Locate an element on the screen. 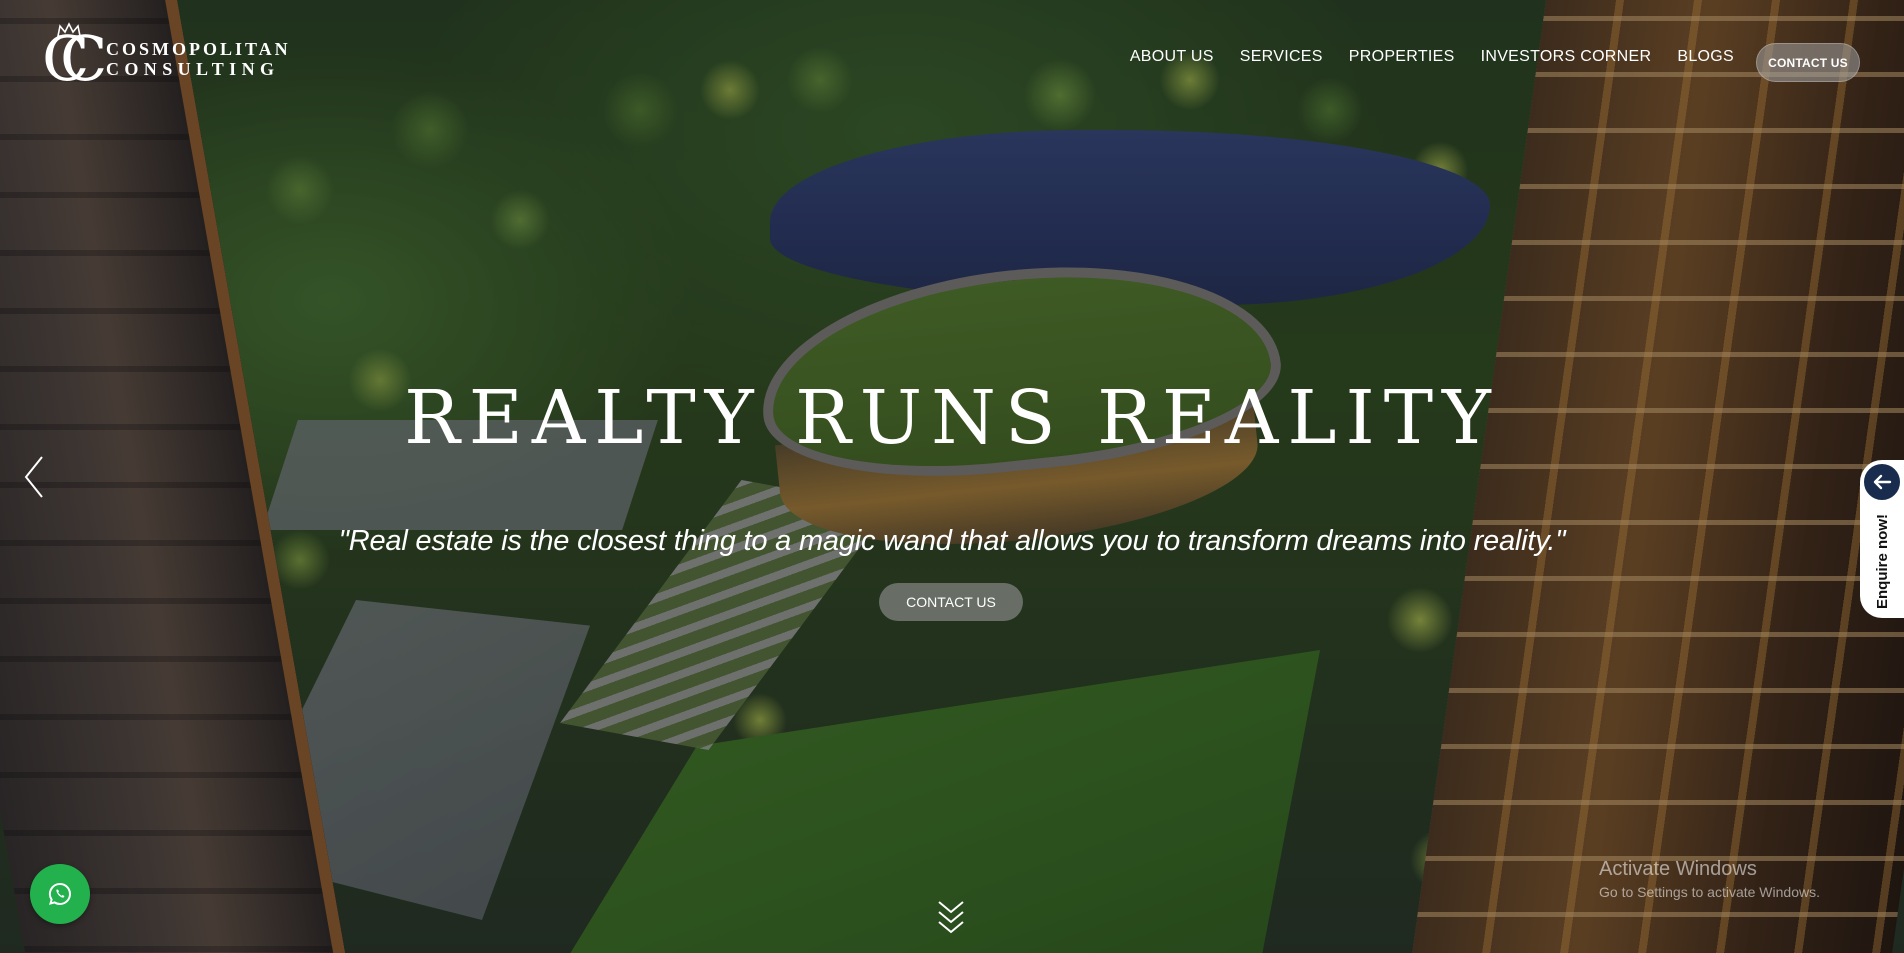 This screenshot has width=1904, height=953. whatsapp-button is located at coordinates (60, 894).